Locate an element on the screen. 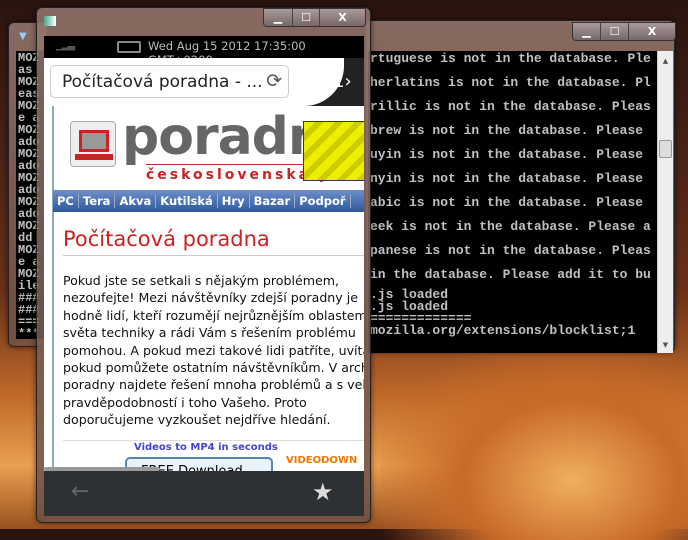 The width and height of the screenshot is (688, 540). reload-icon: ⟳ is located at coordinates (274, 81).